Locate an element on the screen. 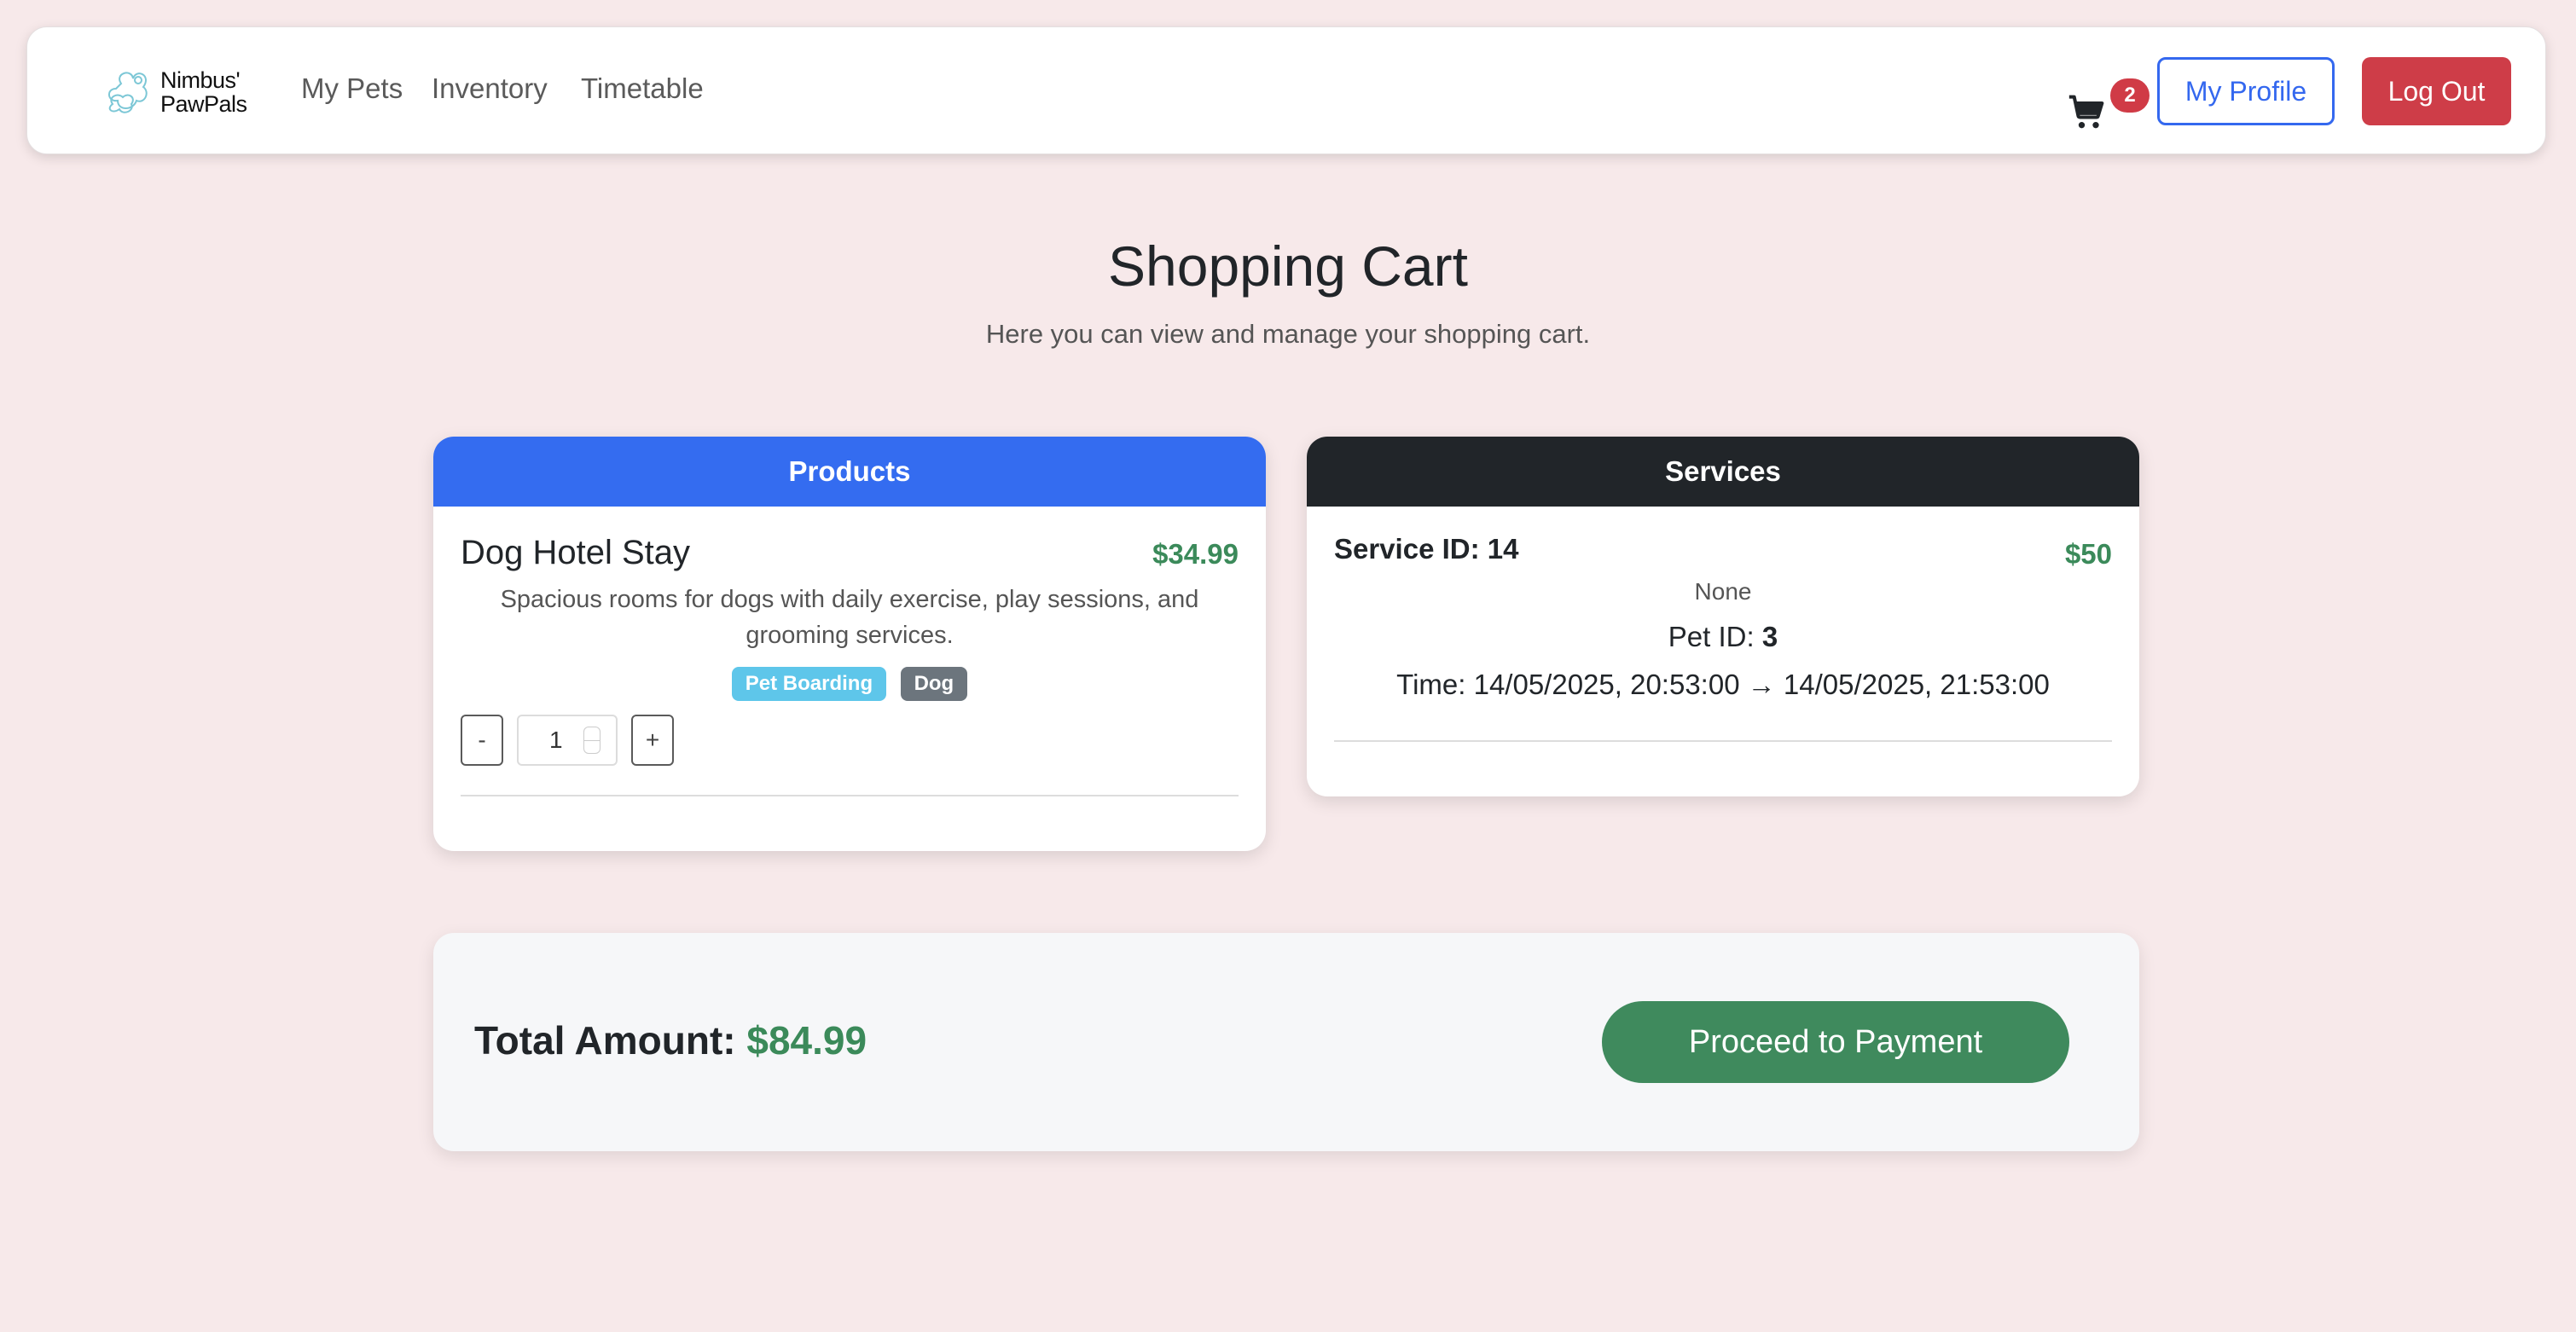 The width and height of the screenshot is (2576, 1332). proceed-to-payment-button: Proceed to Payment is located at coordinates (1835, 1042).